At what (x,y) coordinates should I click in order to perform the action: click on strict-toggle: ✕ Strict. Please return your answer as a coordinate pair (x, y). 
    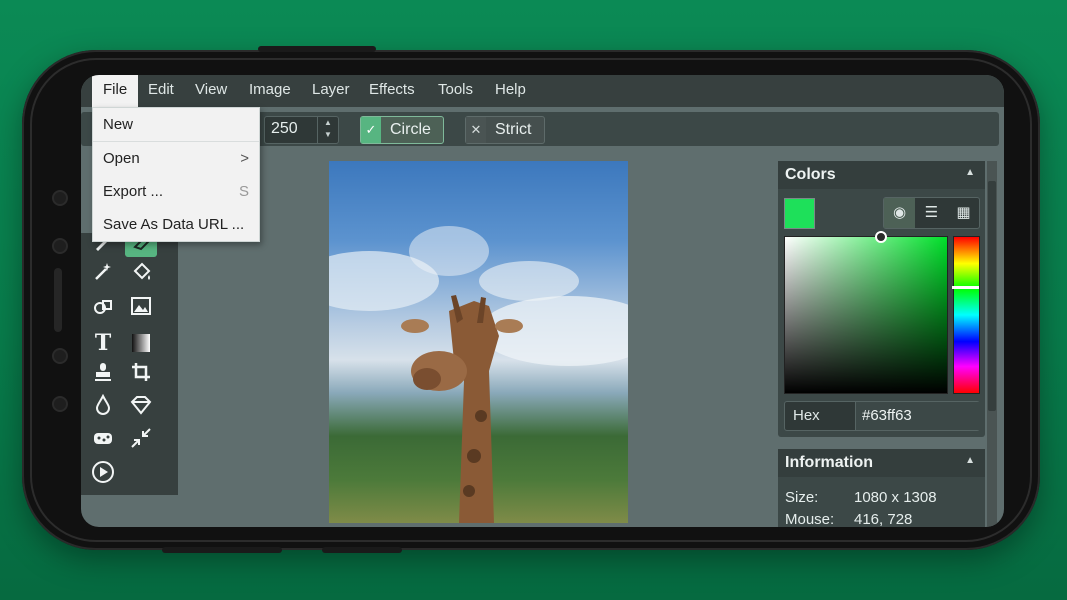
    Looking at the image, I should click on (505, 130).